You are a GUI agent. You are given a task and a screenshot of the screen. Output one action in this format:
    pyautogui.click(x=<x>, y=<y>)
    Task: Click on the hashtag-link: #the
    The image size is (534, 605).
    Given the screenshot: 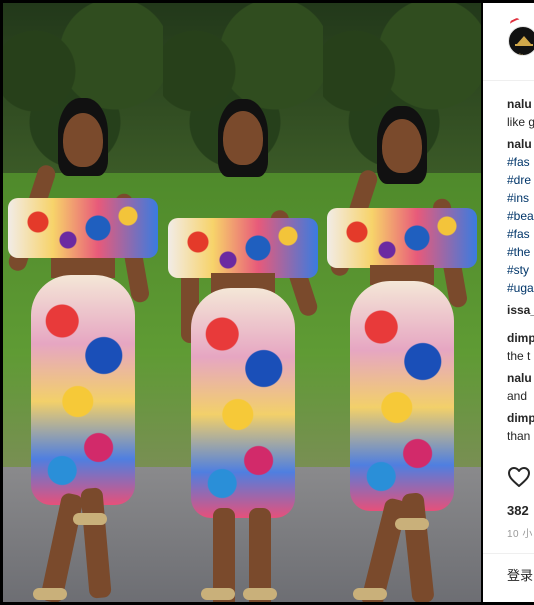 What is the action you would take?
    pyautogui.click(x=520, y=252)
    